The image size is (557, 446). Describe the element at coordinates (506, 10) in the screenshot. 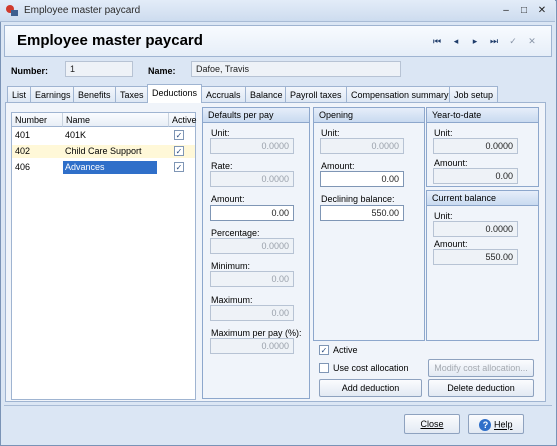

I see `minimize-icon: –` at that location.